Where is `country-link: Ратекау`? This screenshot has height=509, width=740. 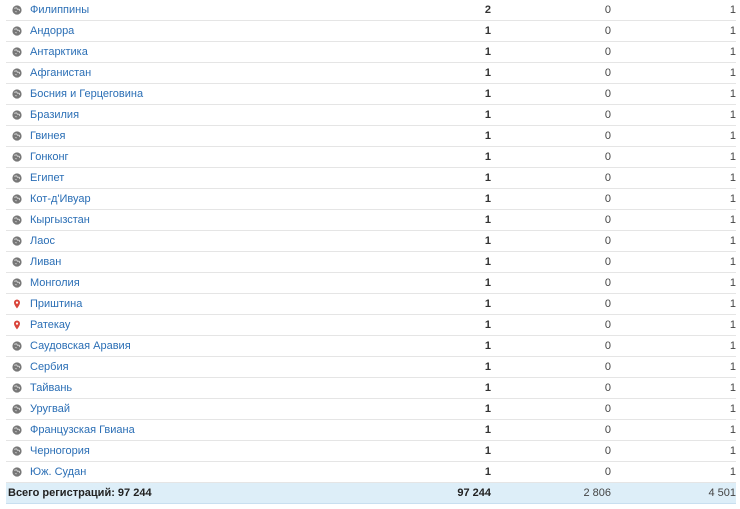
country-link: Ратекау is located at coordinates (50, 325).